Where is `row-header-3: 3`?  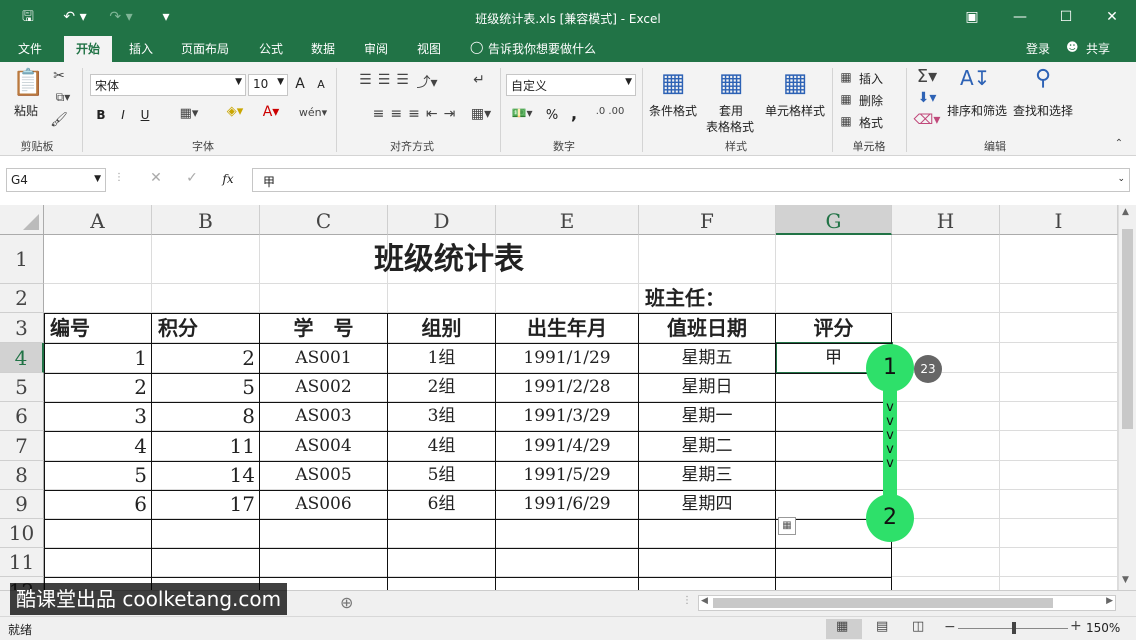 row-header-3: 3 is located at coordinates (22, 328).